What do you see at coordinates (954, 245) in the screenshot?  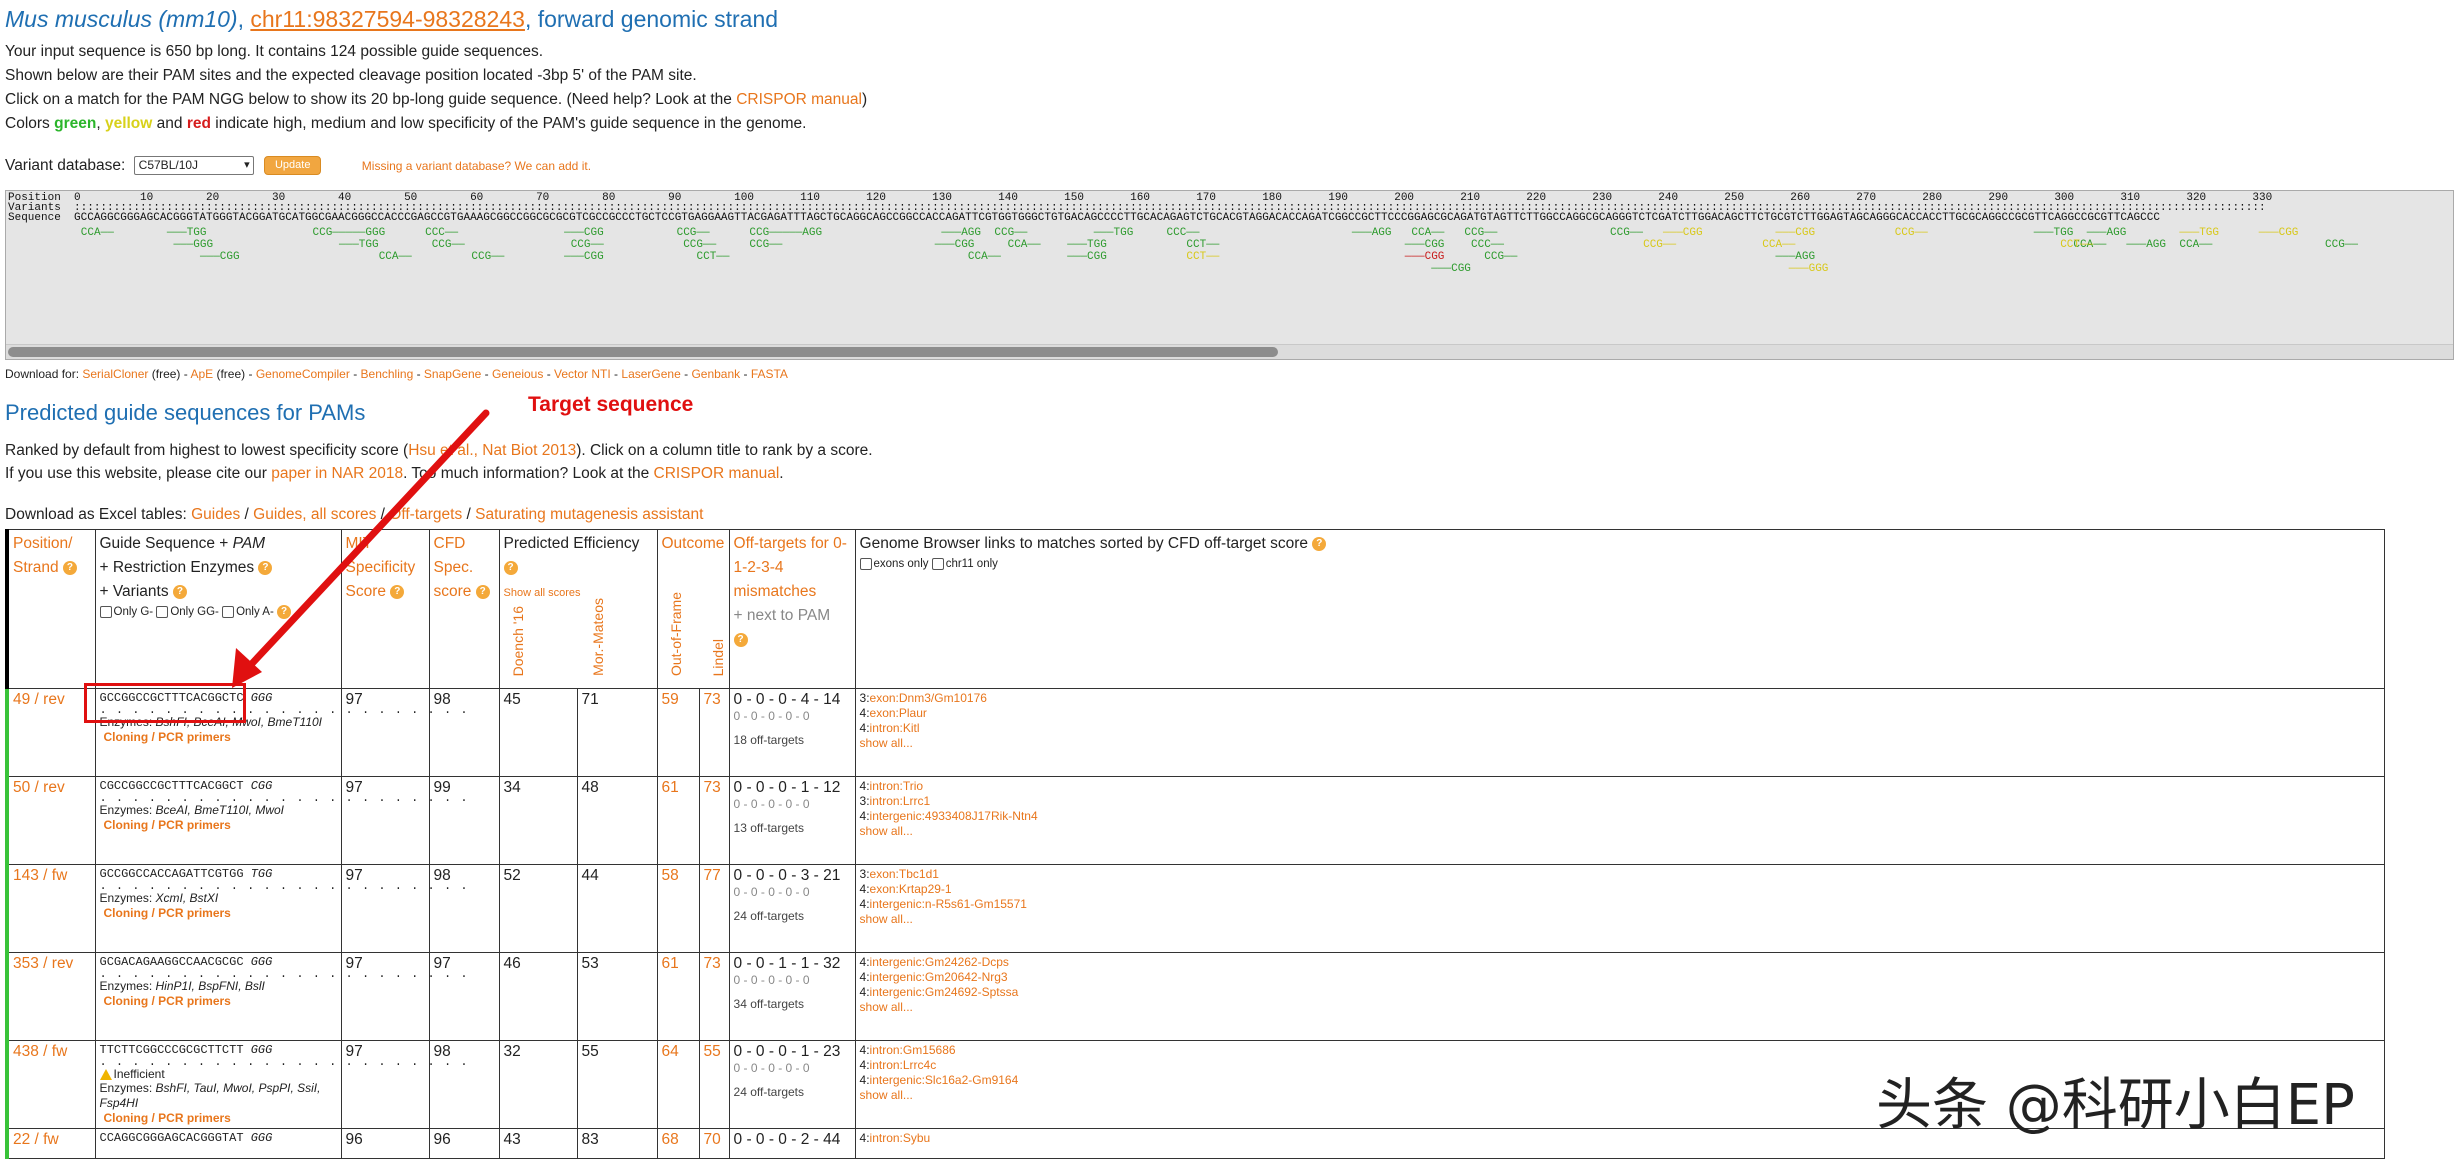 I see `pam-mark-21: ———CGG` at bounding box center [954, 245].